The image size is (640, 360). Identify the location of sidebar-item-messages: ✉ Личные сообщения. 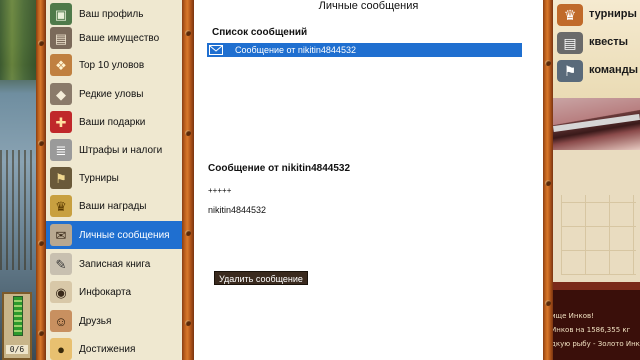
(114, 235).